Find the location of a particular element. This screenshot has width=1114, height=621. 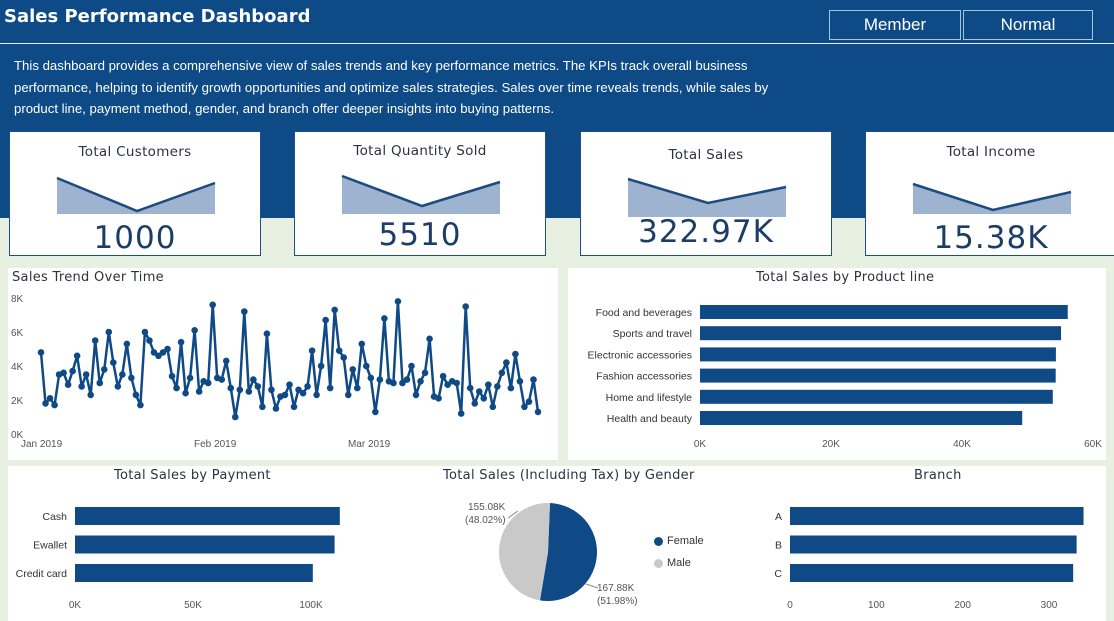

payment-chart: Cash Ewallet Credit card 0K 50K 100K is located at coordinates (178, 543).